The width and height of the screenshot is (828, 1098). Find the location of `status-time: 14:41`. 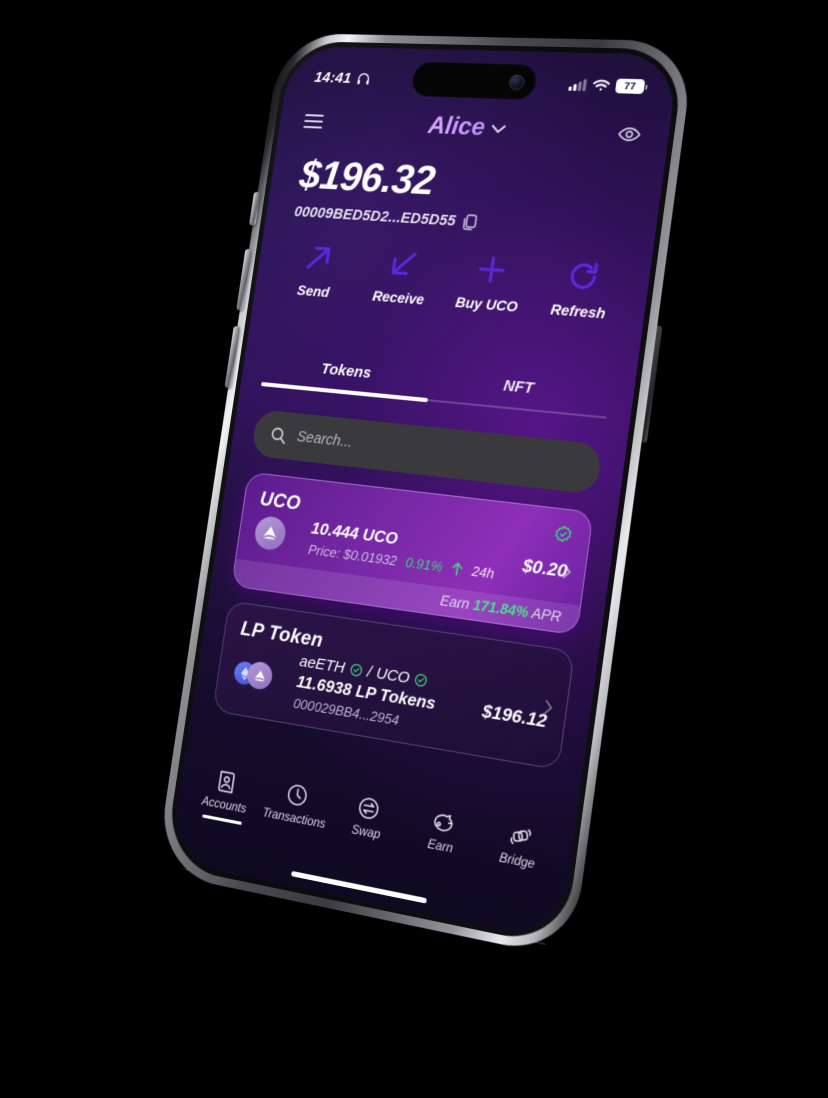

status-time: 14:41 is located at coordinates (333, 77).